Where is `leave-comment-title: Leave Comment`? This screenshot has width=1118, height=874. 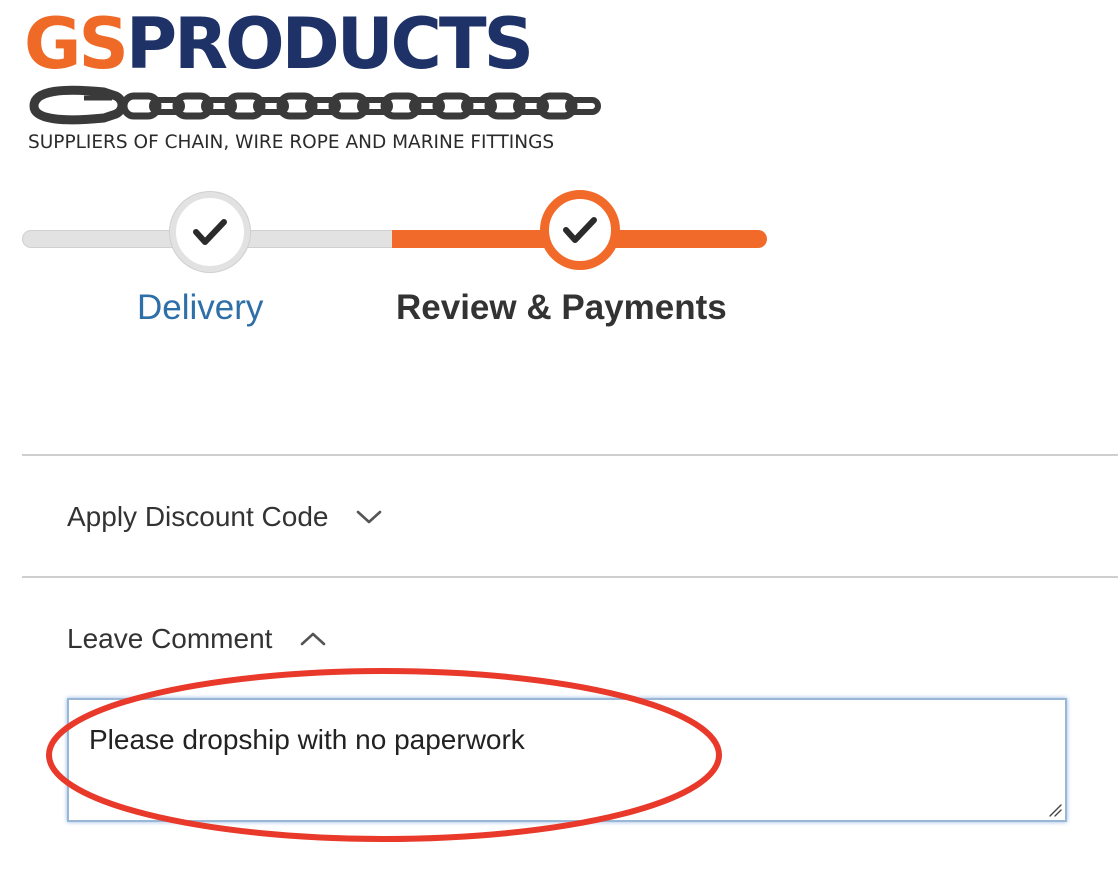 leave-comment-title: Leave Comment is located at coordinates (170, 638).